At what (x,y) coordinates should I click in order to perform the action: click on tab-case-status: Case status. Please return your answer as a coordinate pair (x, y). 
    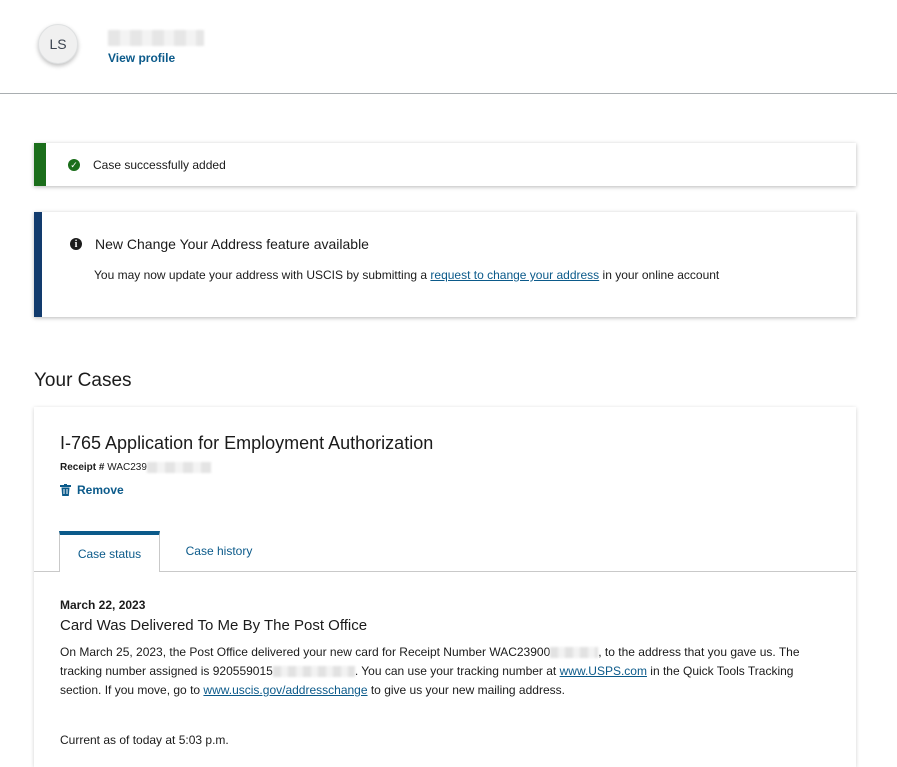
    Looking at the image, I should click on (109, 551).